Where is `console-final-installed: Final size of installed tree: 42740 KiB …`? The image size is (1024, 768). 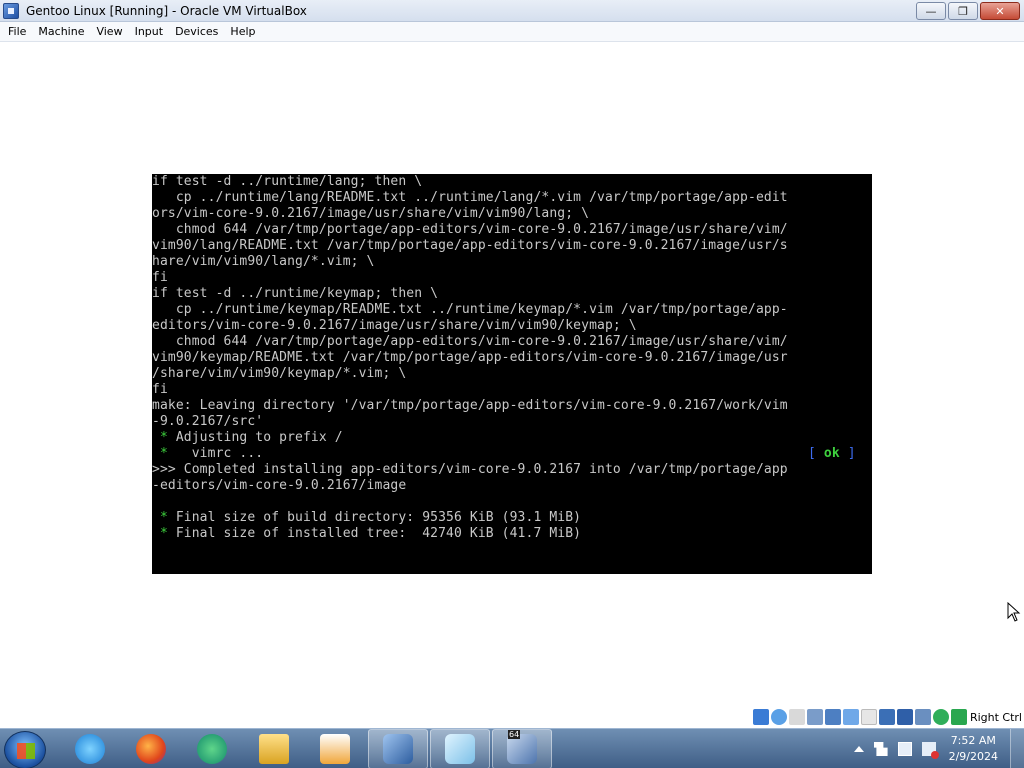 console-final-installed: Final size of installed tree: 42740 KiB … is located at coordinates (378, 533).